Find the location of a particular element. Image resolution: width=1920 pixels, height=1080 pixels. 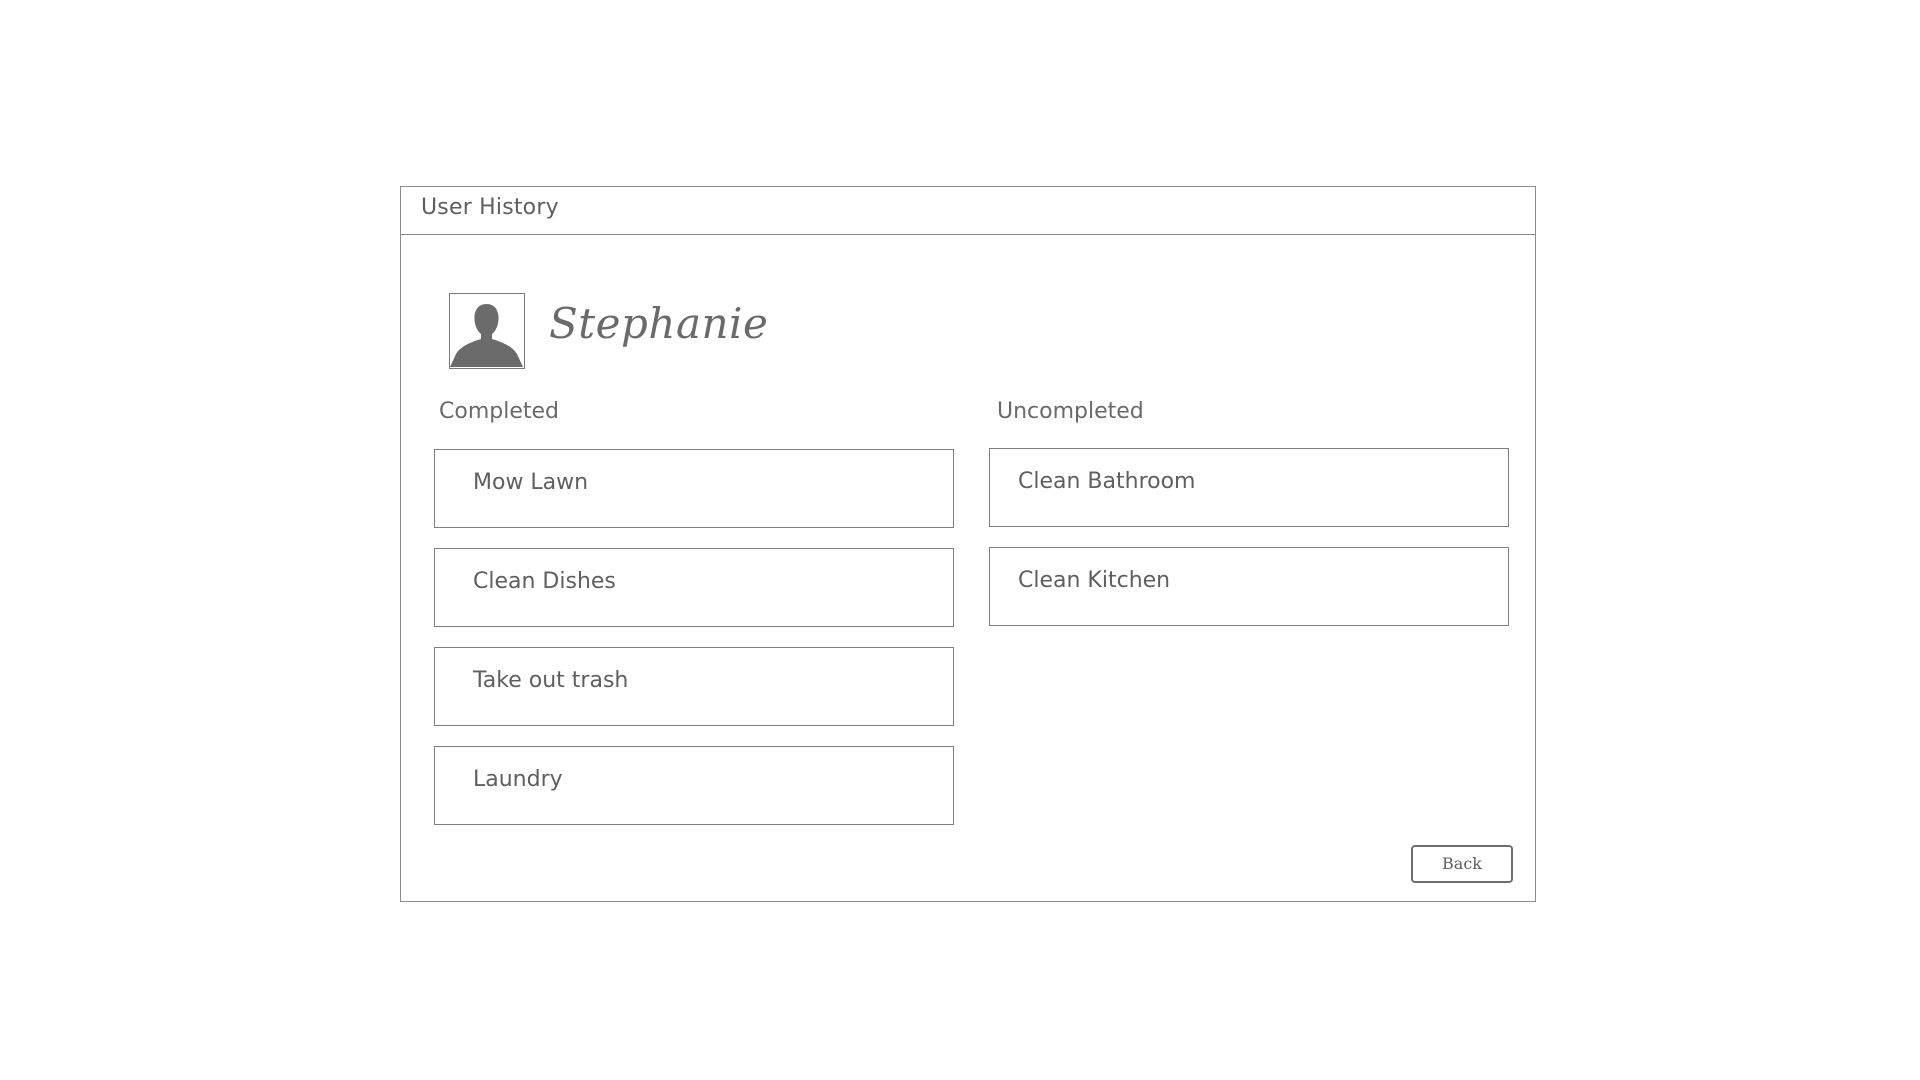

user-avatar is located at coordinates (487, 331).